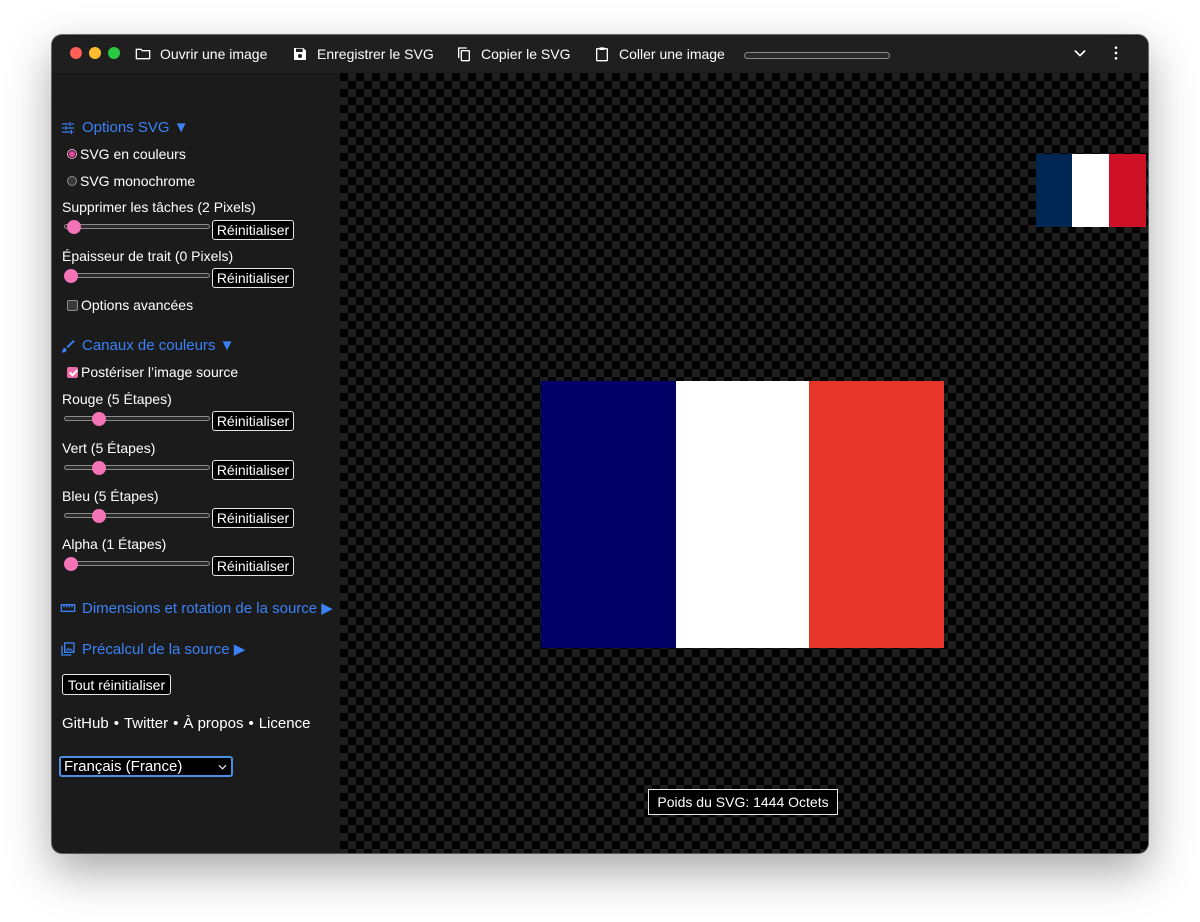  What do you see at coordinates (146, 723) in the screenshot?
I see `twitter-link: Twitter` at bounding box center [146, 723].